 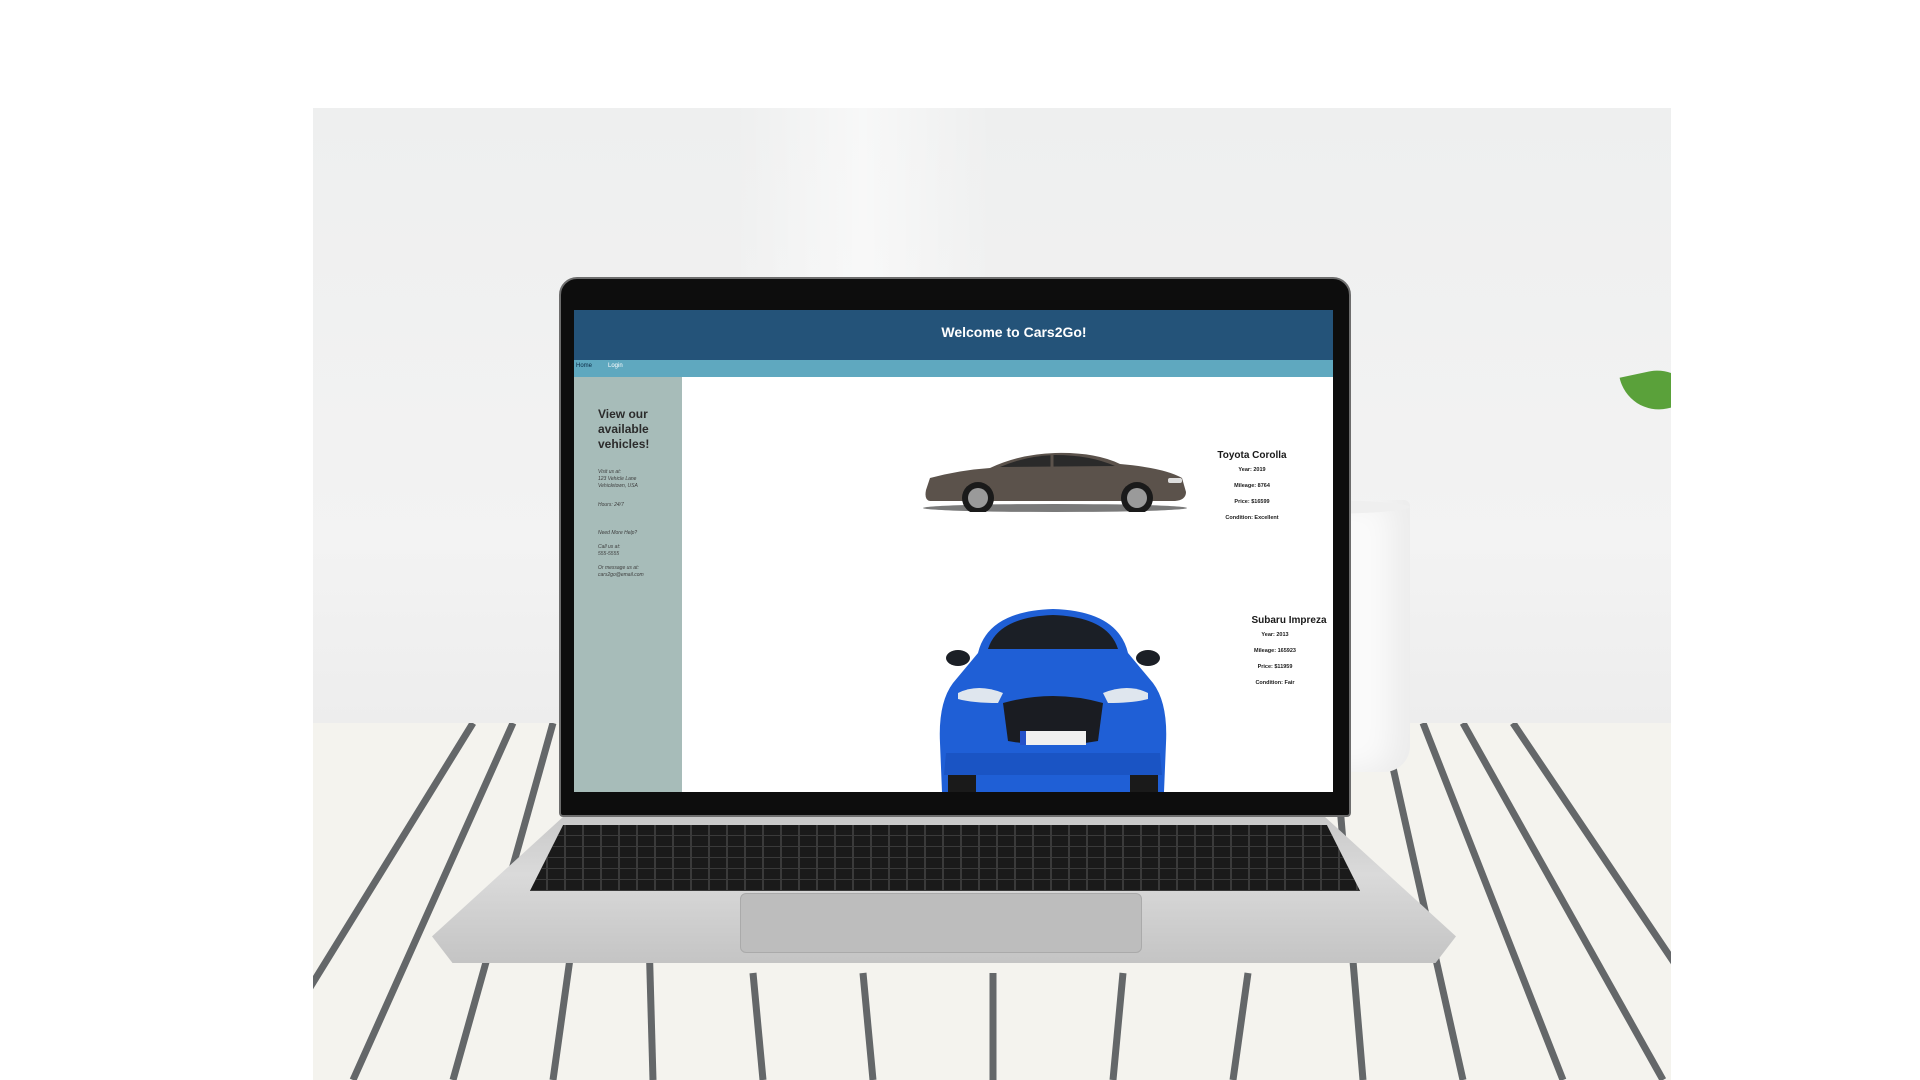 I want to click on help-label: Need More Help?, so click(x=618, y=533).